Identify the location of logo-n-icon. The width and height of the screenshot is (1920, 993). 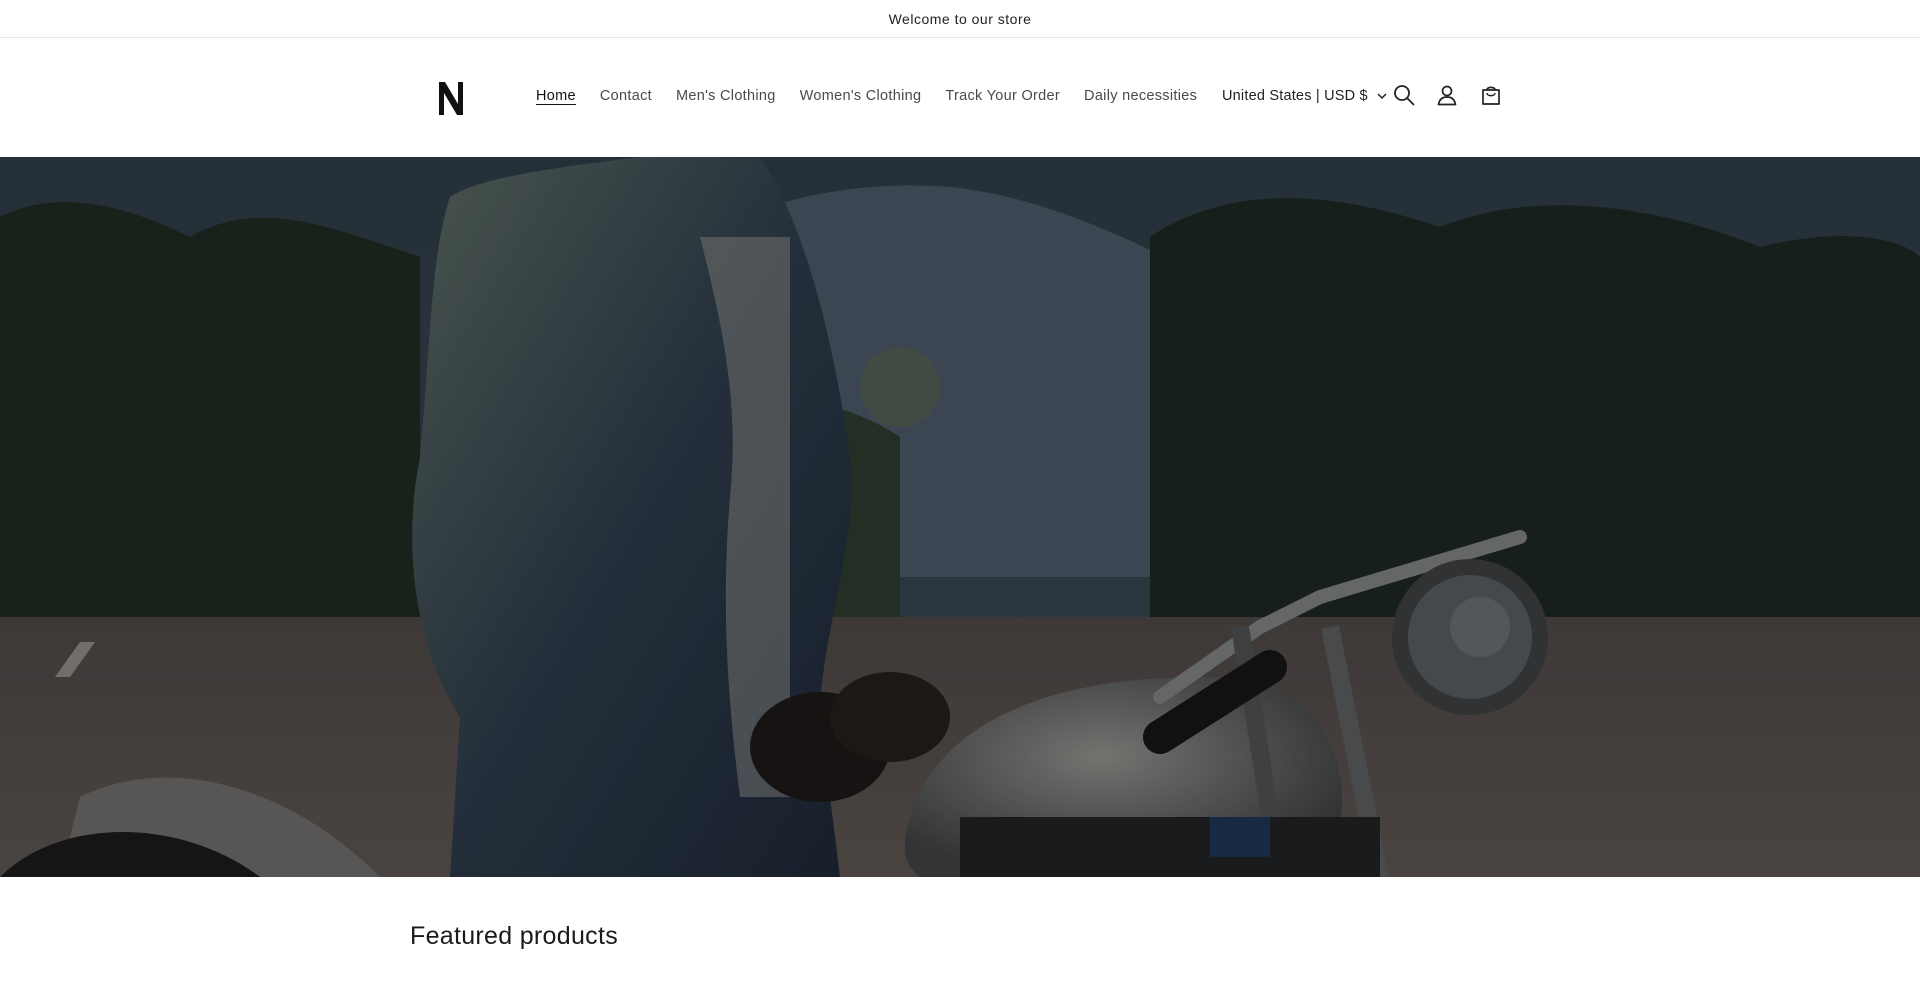
(451, 98).